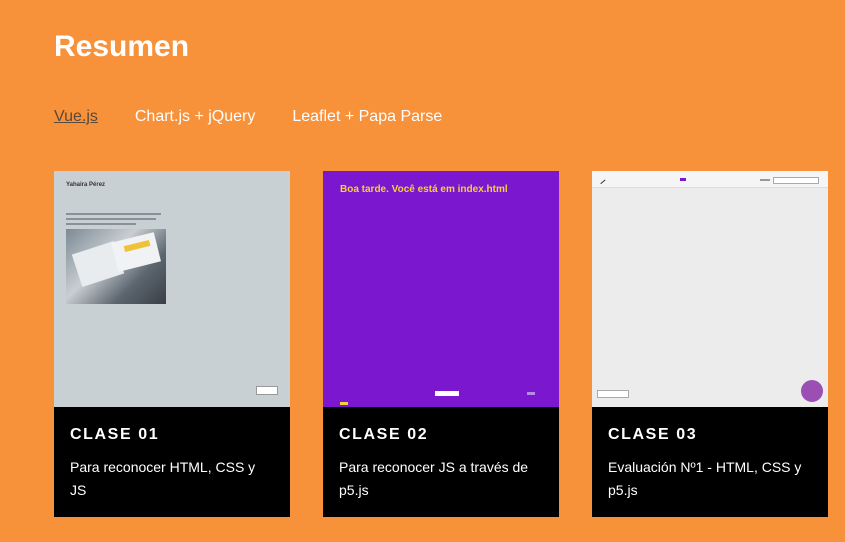  I want to click on card-thumbnail, so click(710, 289).